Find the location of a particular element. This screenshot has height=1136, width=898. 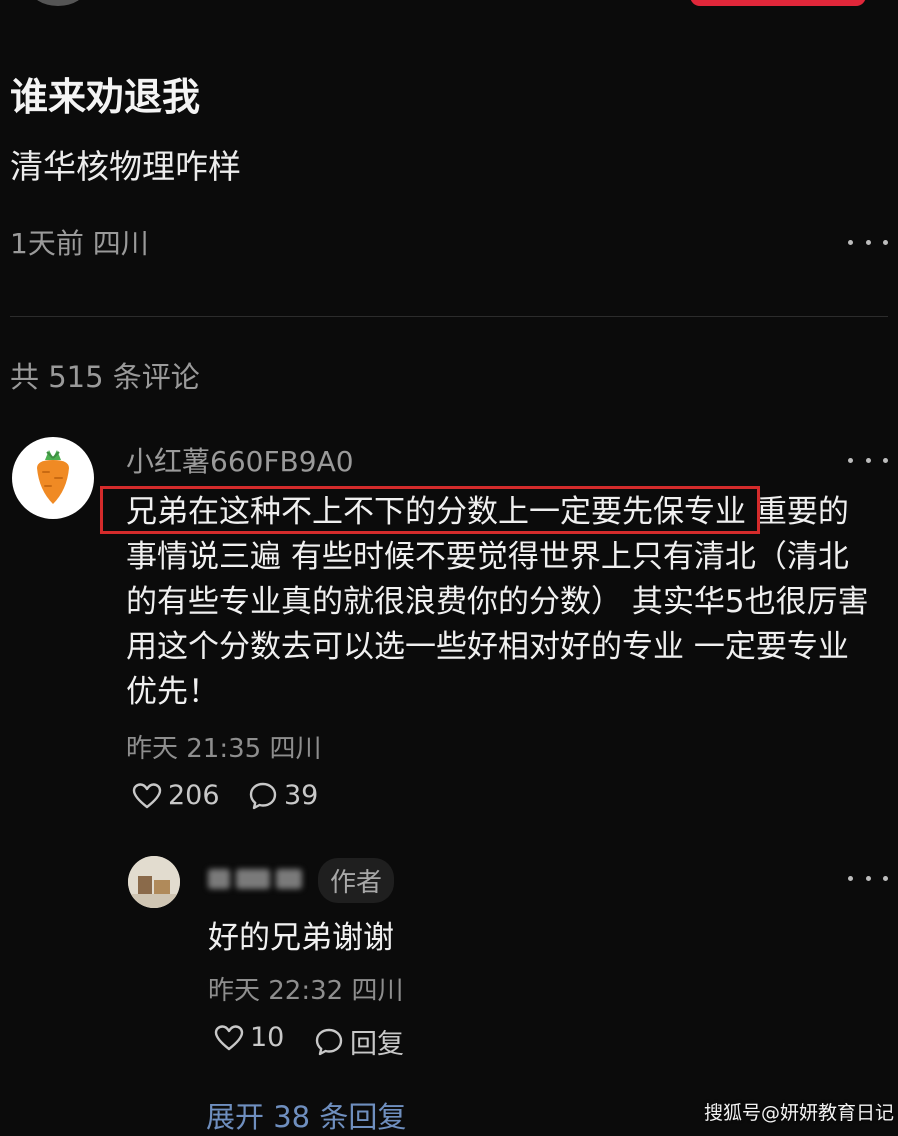

reply-count-button: 39 is located at coordinates (283, 795).